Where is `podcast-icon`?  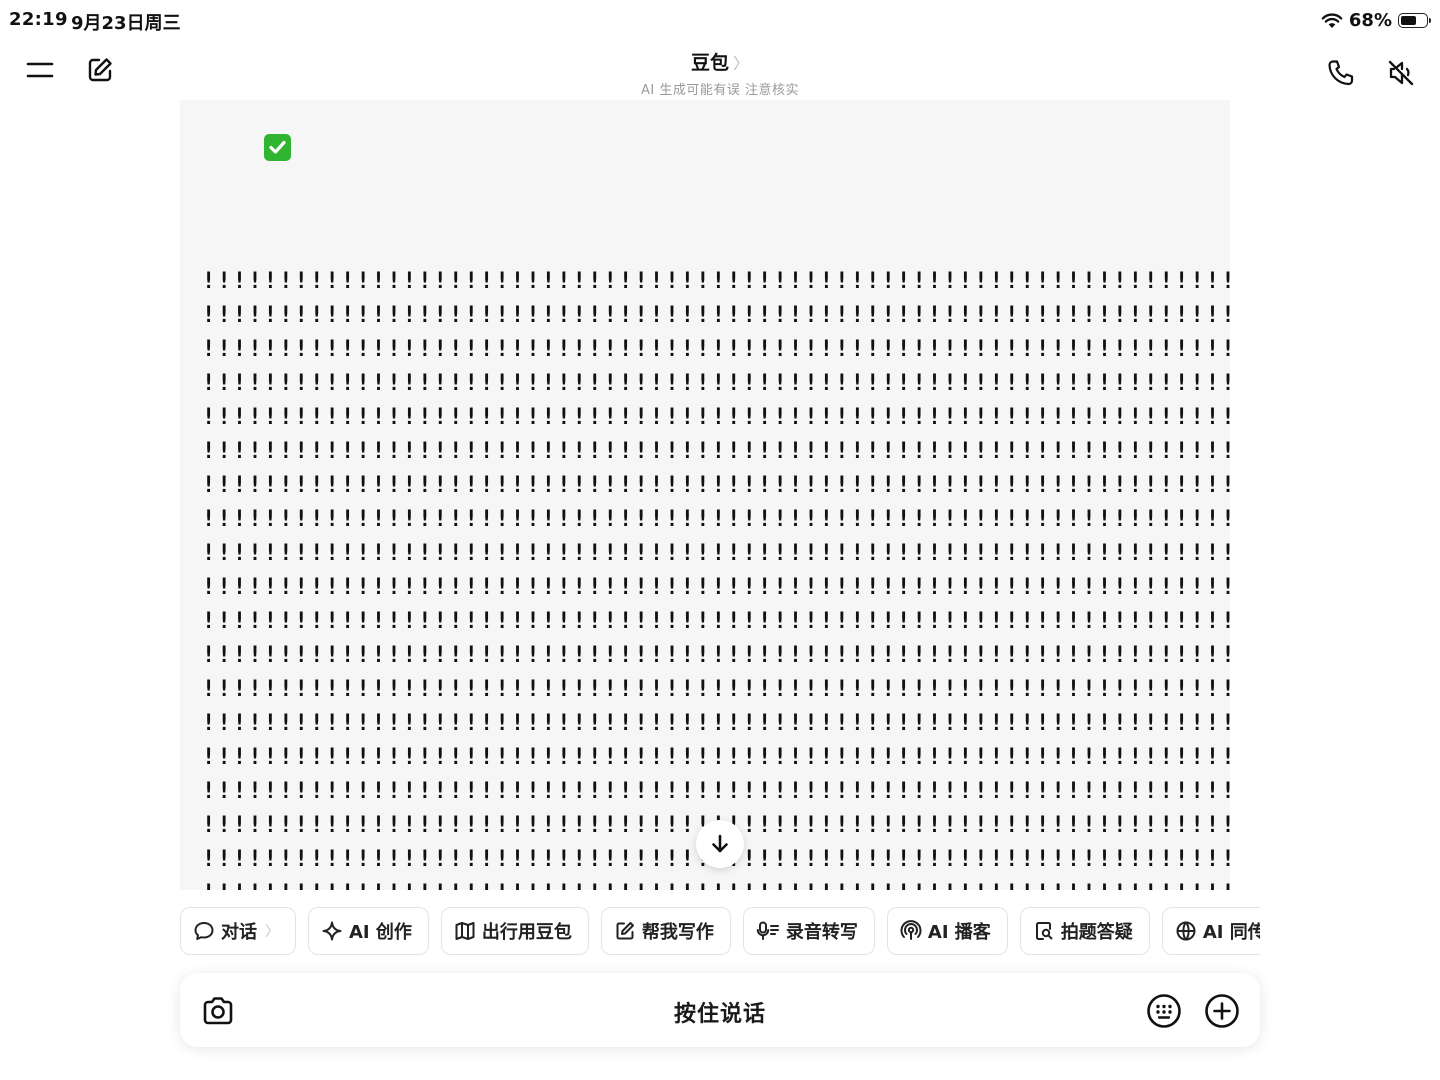
podcast-icon is located at coordinates (911, 930).